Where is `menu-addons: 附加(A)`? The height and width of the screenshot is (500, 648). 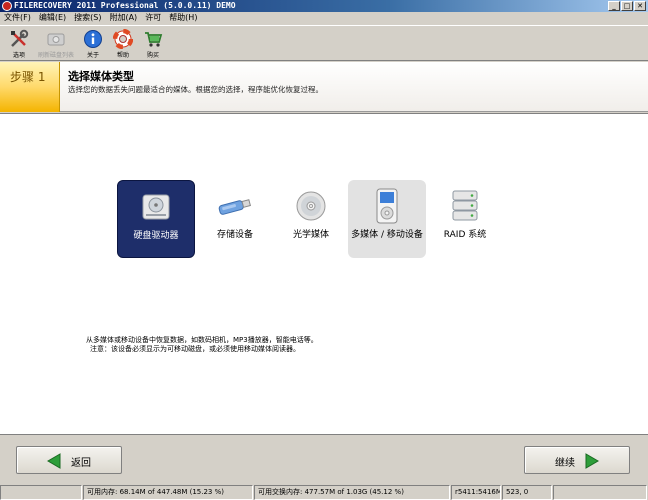
menu-addons: 附加(A) is located at coordinates (123, 18).